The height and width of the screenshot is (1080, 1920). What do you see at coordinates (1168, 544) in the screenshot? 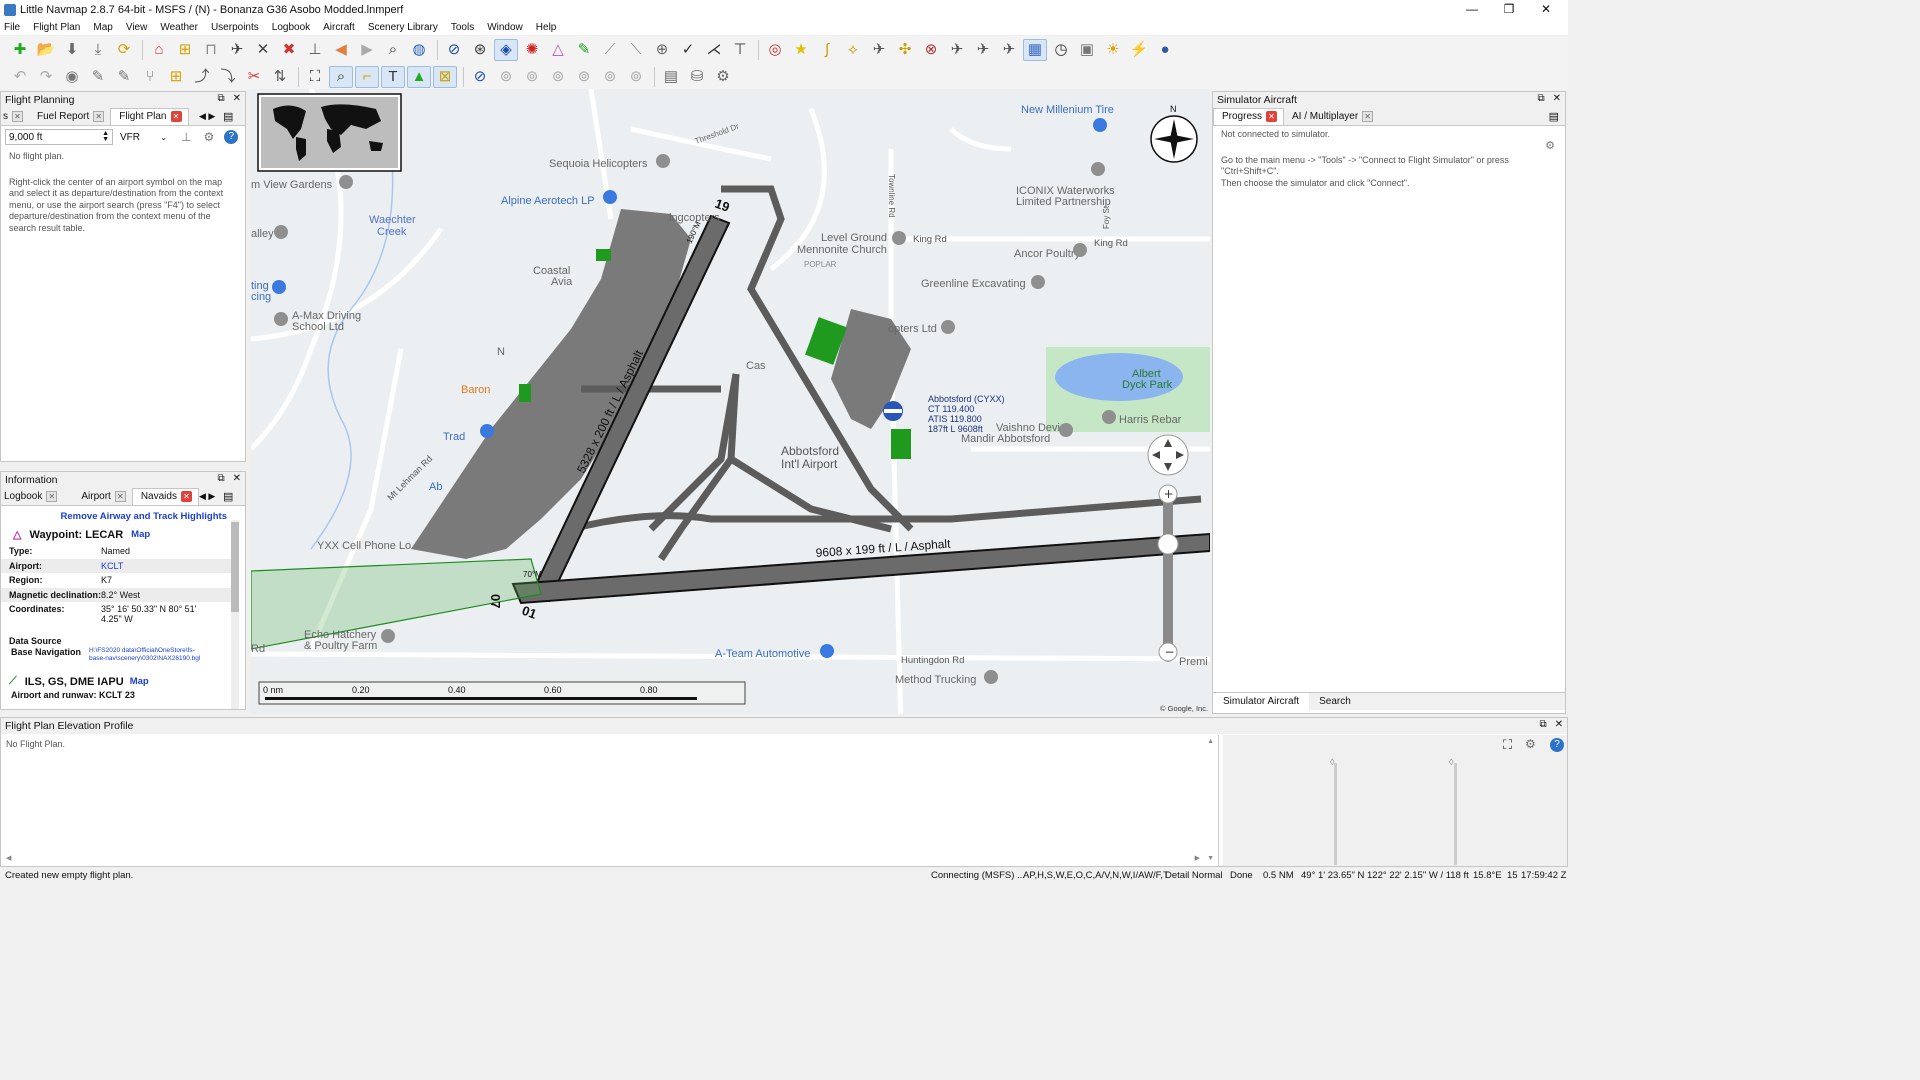
I see `zoom-slider-thumb` at bounding box center [1168, 544].